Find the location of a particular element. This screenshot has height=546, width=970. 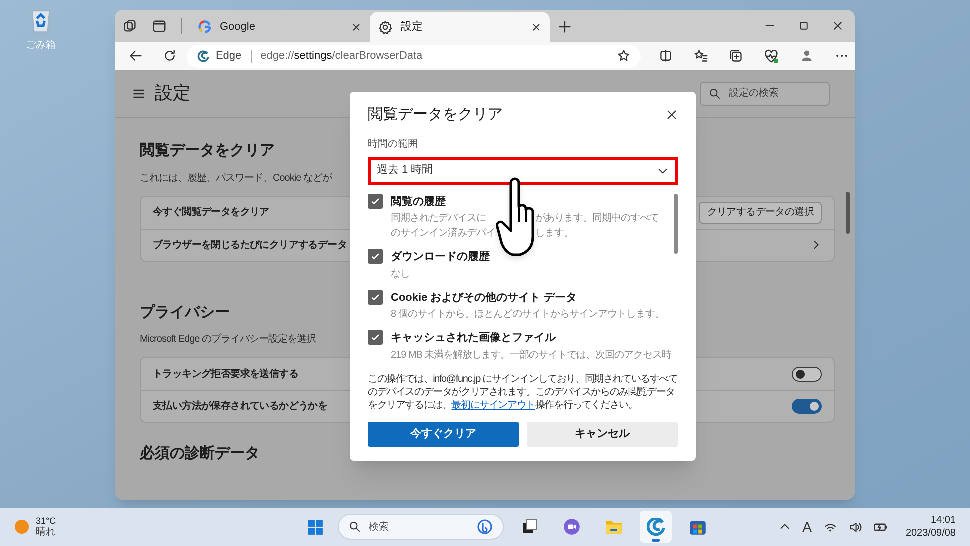

task-view-icon is located at coordinates (530, 527).